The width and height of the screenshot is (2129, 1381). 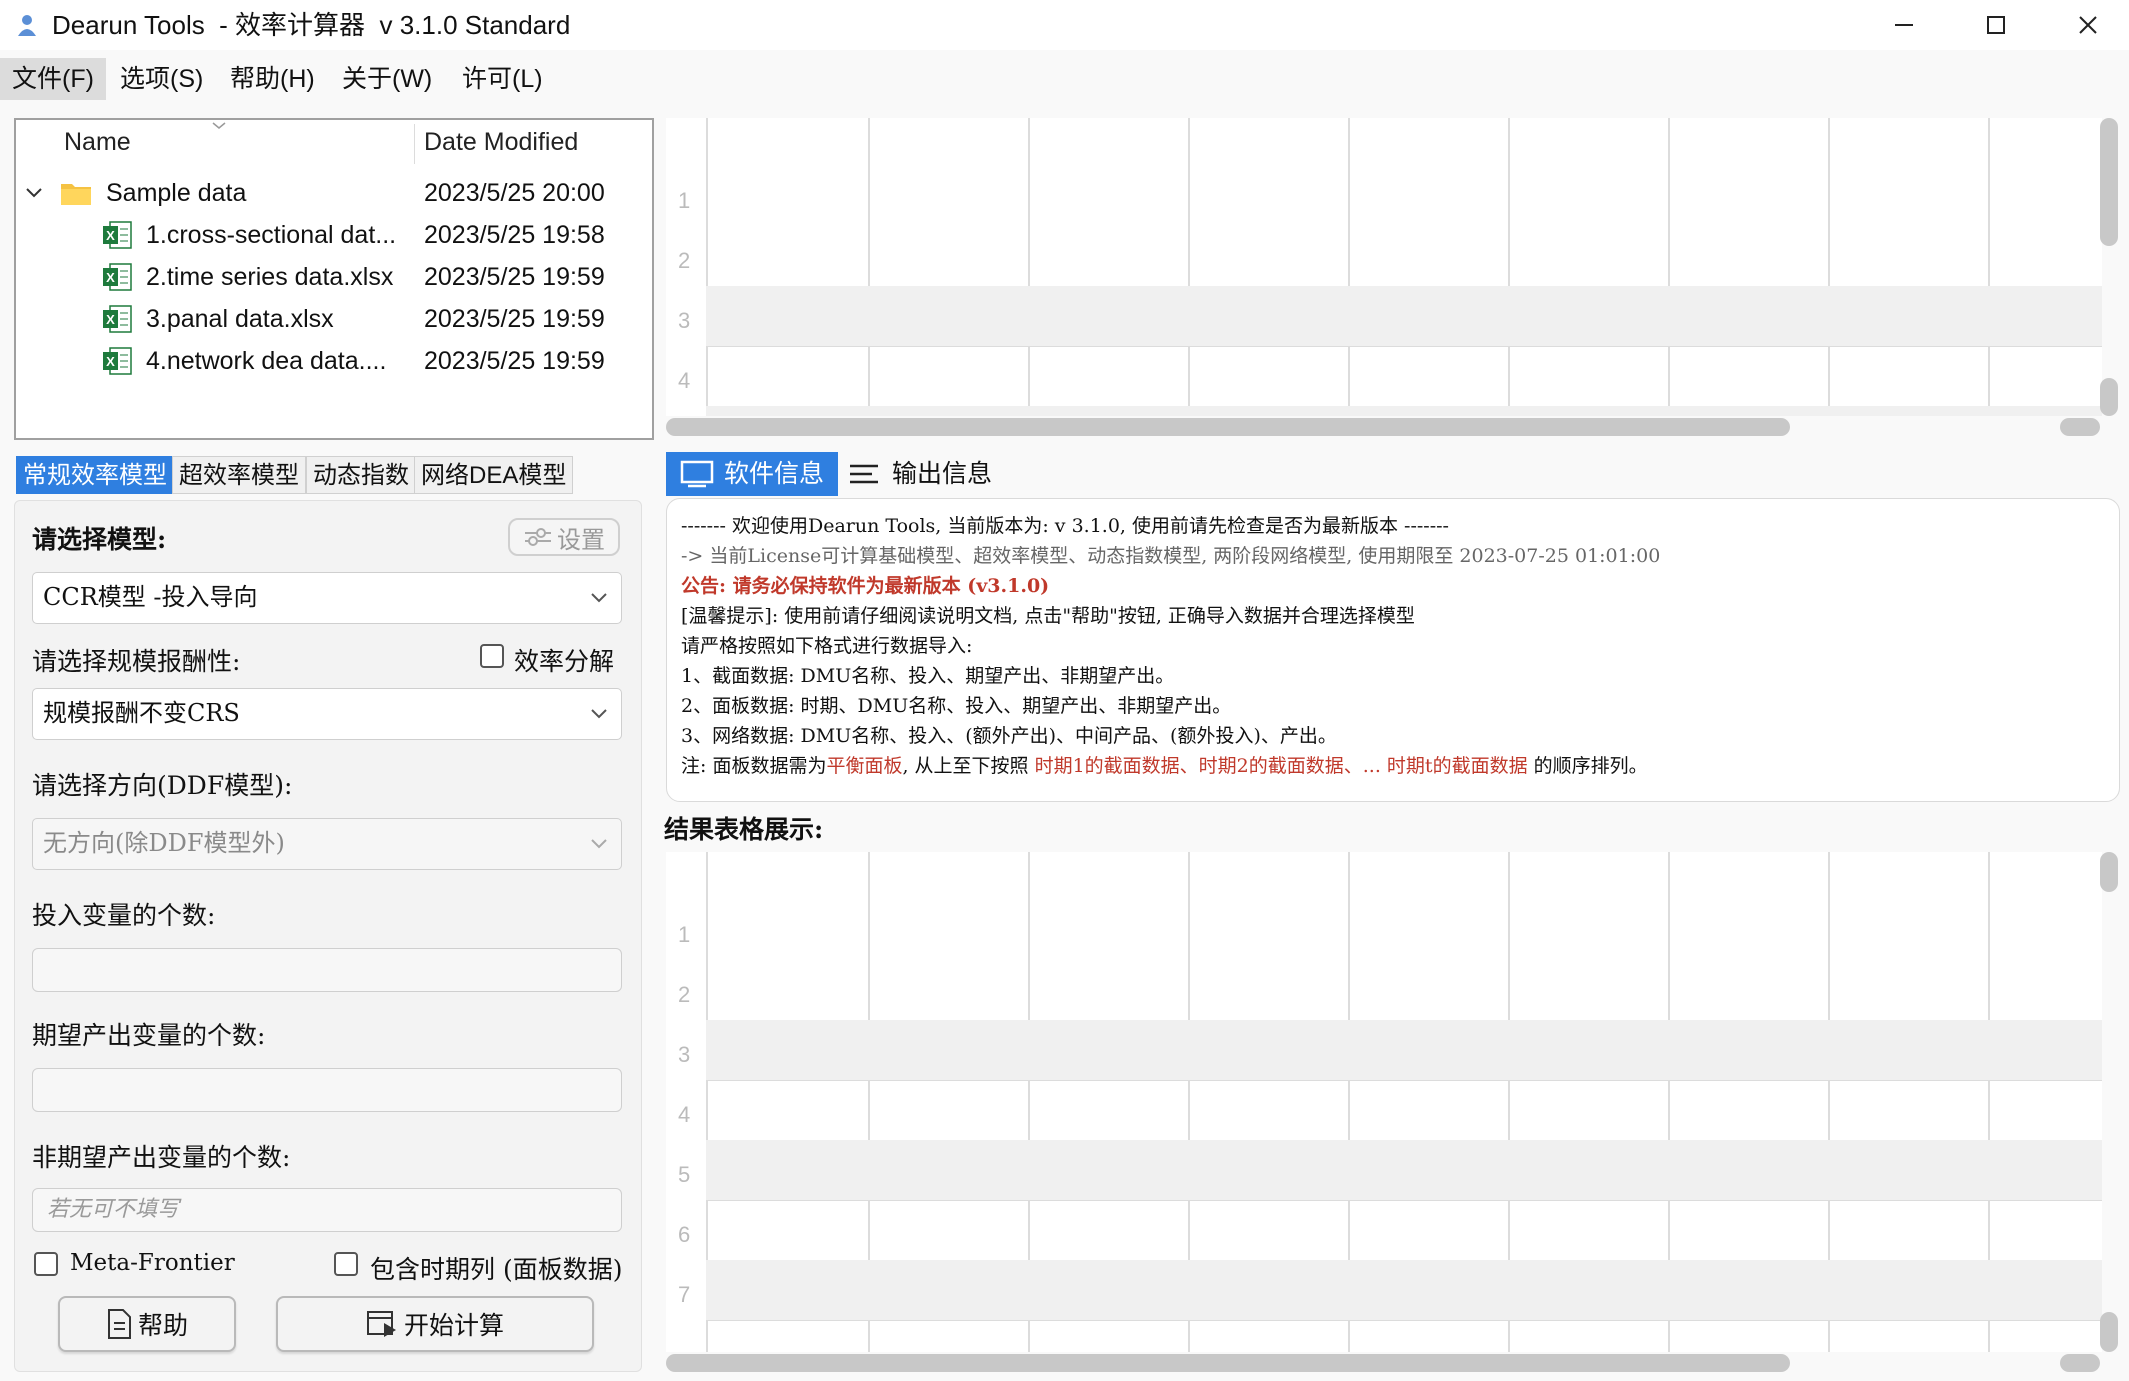 What do you see at coordinates (864, 474) in the screenshot?
I see `list-icon` at bounding box center [864, 474].